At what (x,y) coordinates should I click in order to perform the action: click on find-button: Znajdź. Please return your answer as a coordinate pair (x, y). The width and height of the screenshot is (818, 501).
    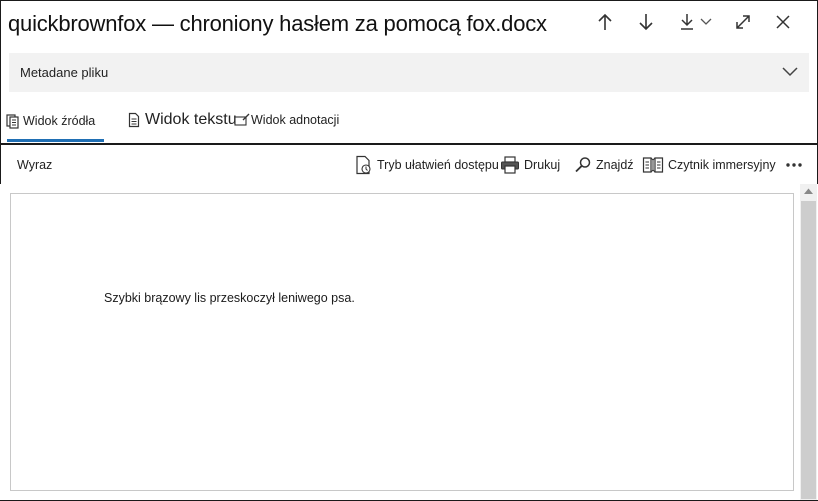
    Looking at the image, I should click on (604, 165).